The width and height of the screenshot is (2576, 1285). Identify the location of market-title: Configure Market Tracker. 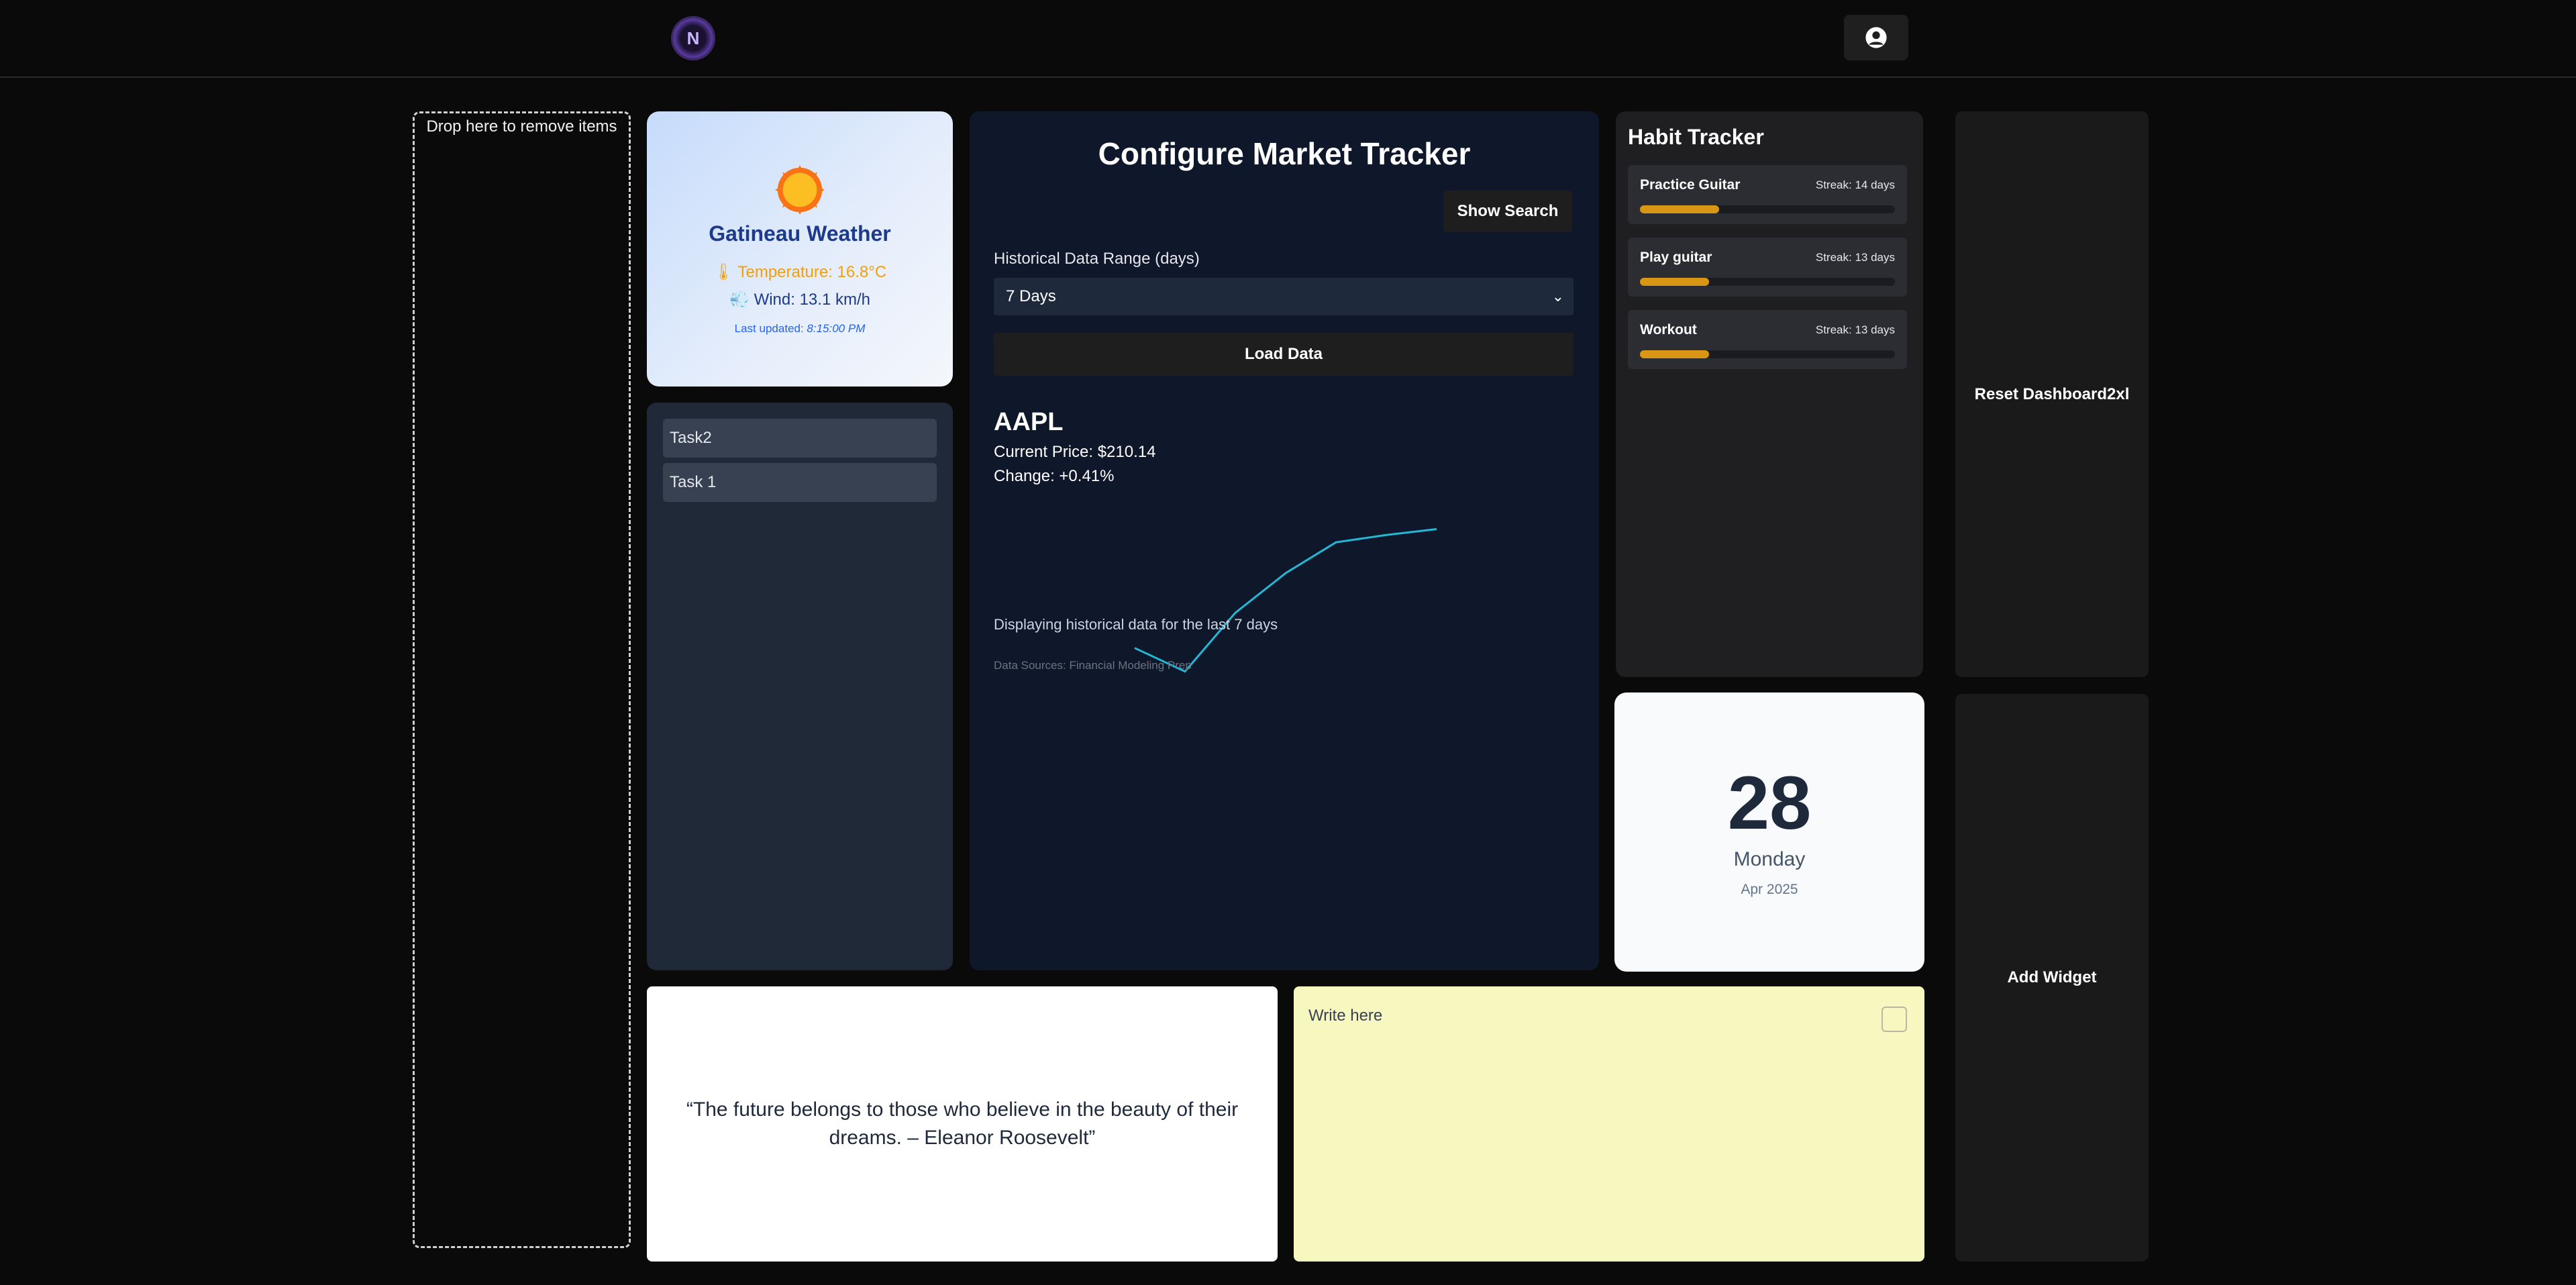
(1284, 153).